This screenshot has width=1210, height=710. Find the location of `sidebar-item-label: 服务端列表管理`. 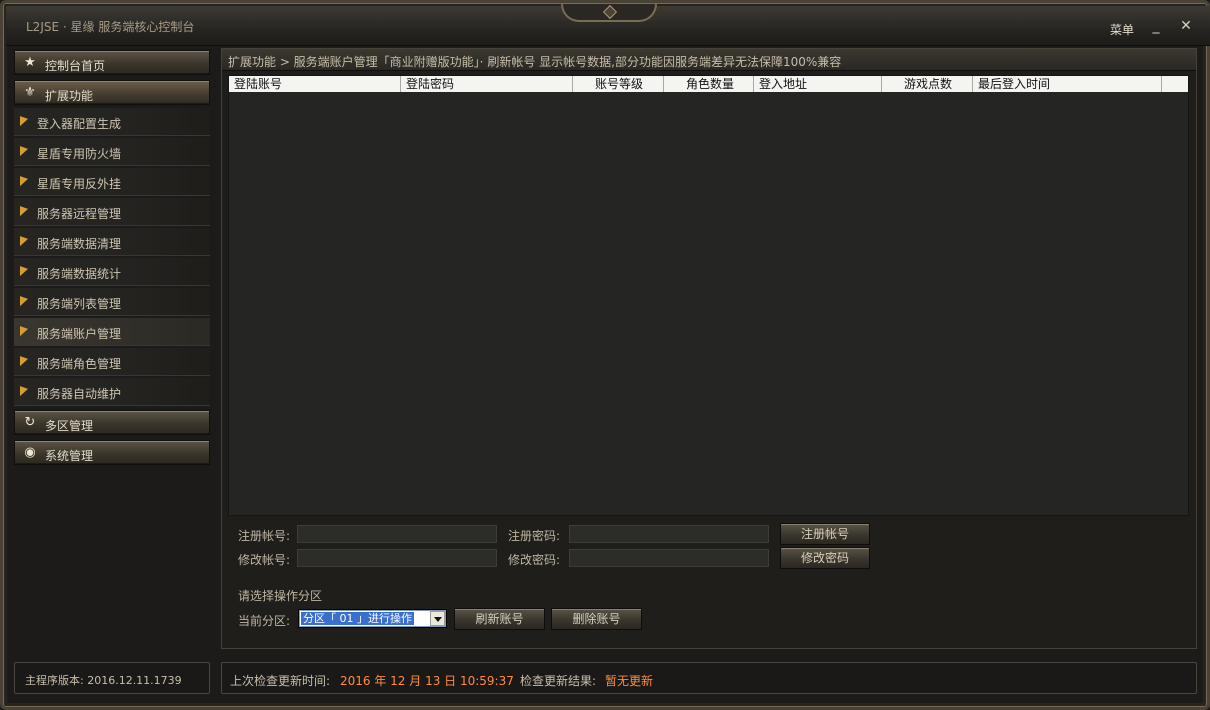

sidebar-item-label: 服务端列表管理 is located at coordinates (79, 304).